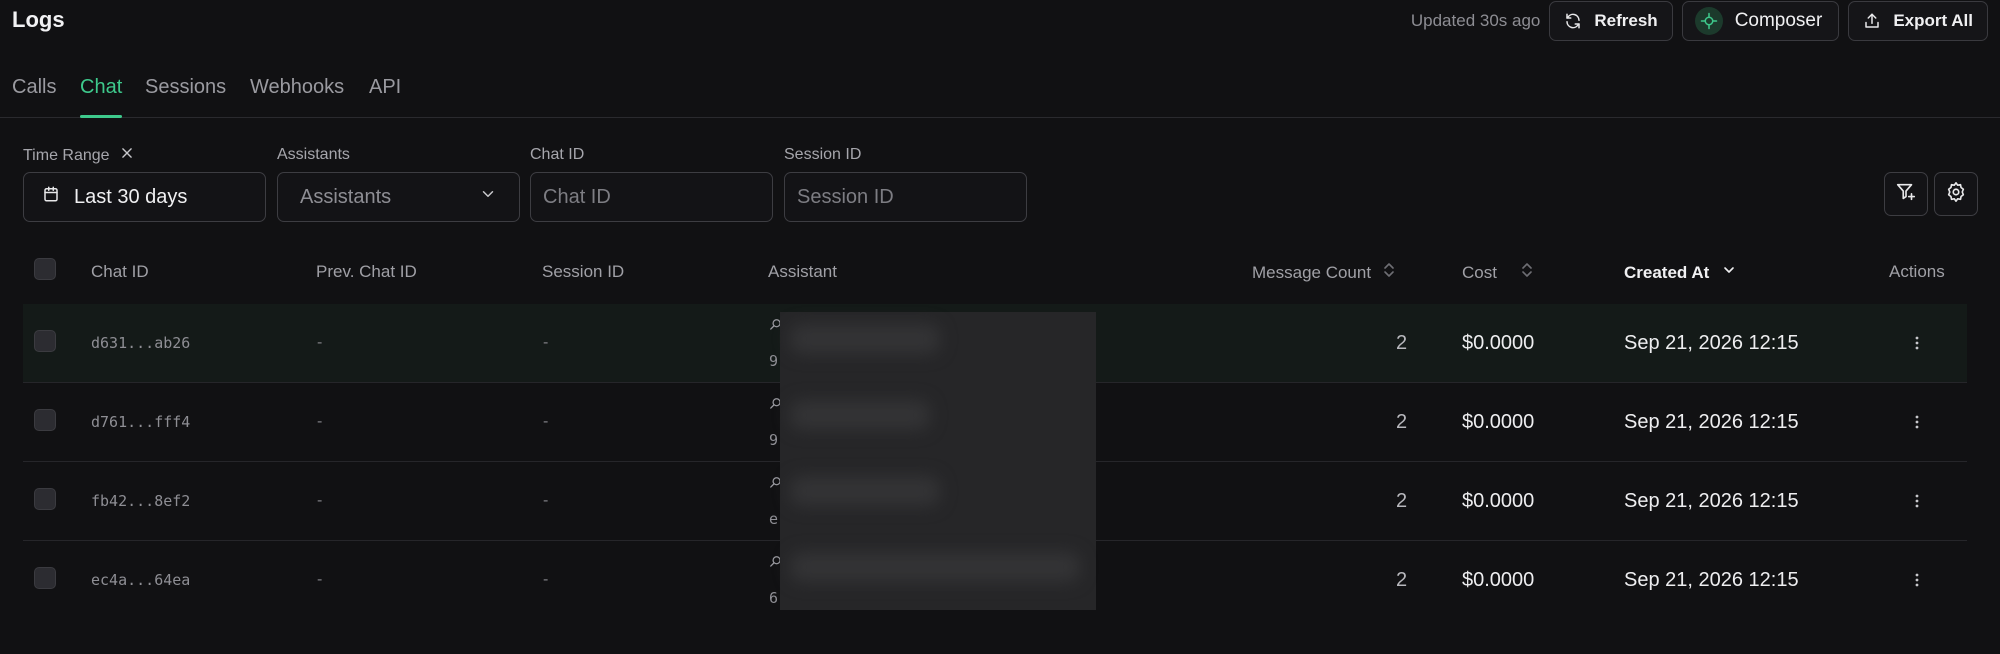  I want to click on chat-id-cell: d631...ab26, so click(140, 343).